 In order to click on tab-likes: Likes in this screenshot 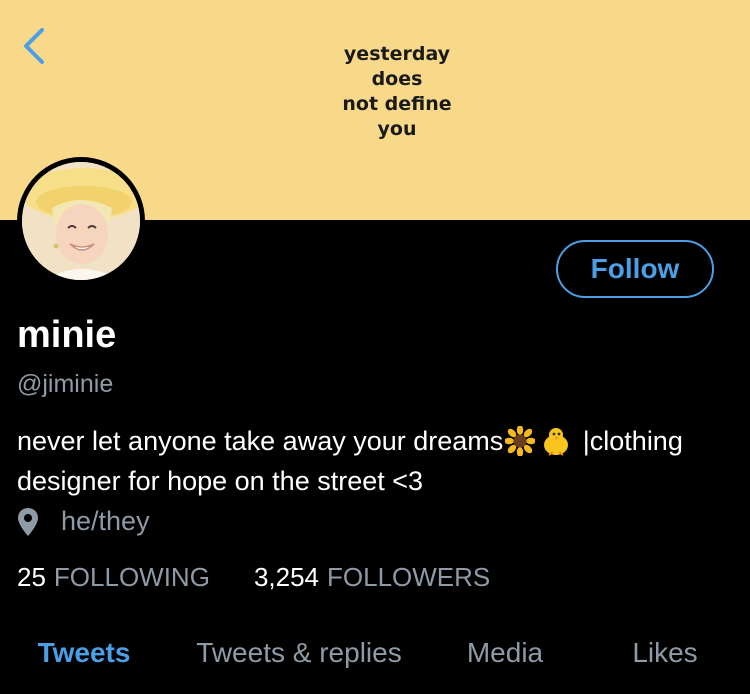, I will do `click(665, 653)`.